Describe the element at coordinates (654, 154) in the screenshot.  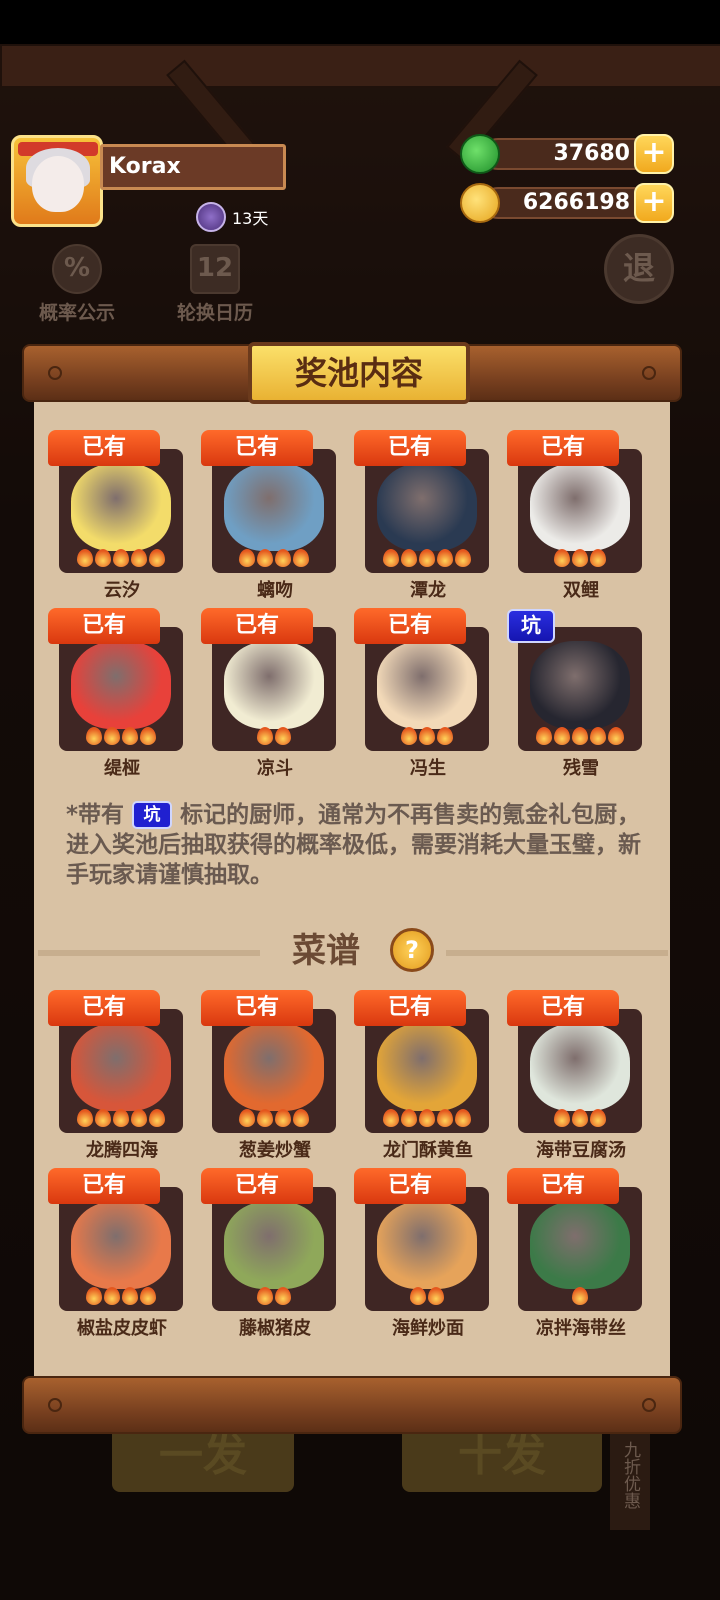
I see `add-jade-button: +` at that location.